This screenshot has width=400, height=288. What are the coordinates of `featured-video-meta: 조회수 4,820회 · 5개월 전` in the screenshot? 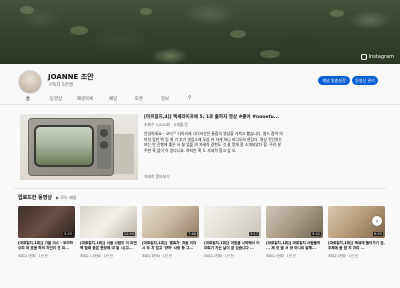 It's located at (166, 124).